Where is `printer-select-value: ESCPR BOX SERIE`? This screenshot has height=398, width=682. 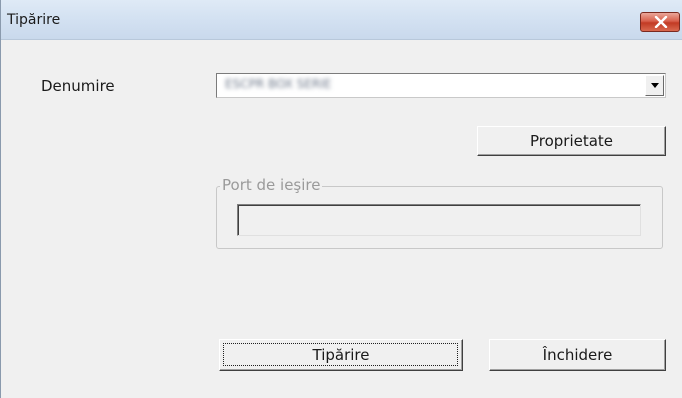 printer-select-value: ESCPR BOX SERIE is located at coordinates (278, 84).